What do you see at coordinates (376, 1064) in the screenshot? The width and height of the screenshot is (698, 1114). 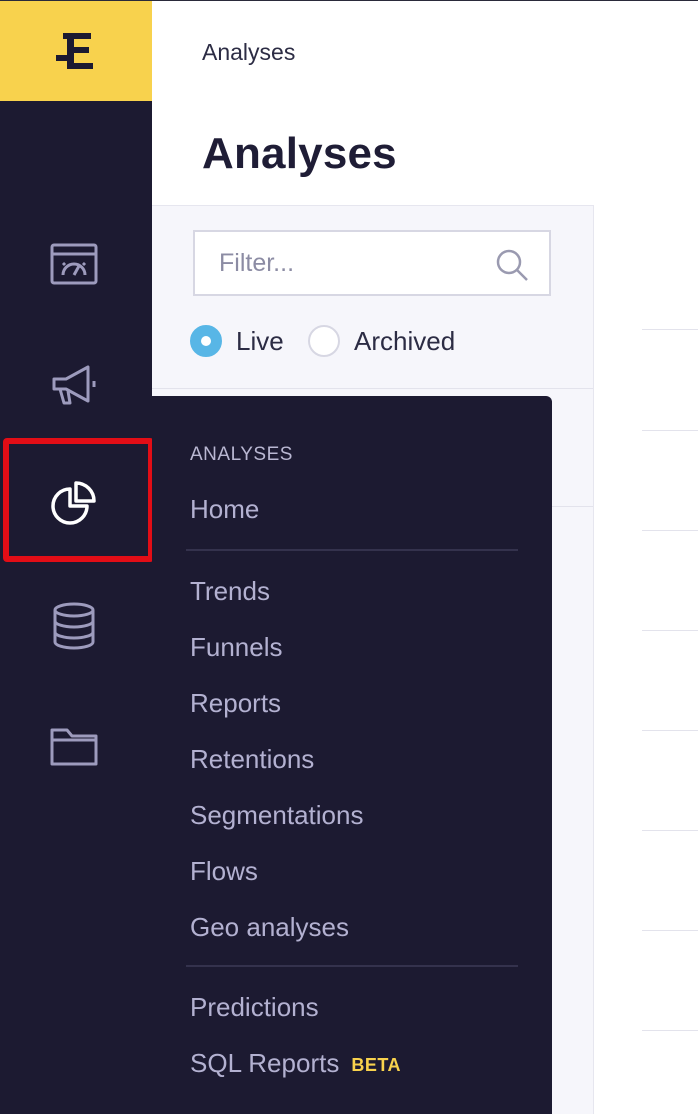 I see `beta-badge: BETA` at bounding box center [376, 1064].